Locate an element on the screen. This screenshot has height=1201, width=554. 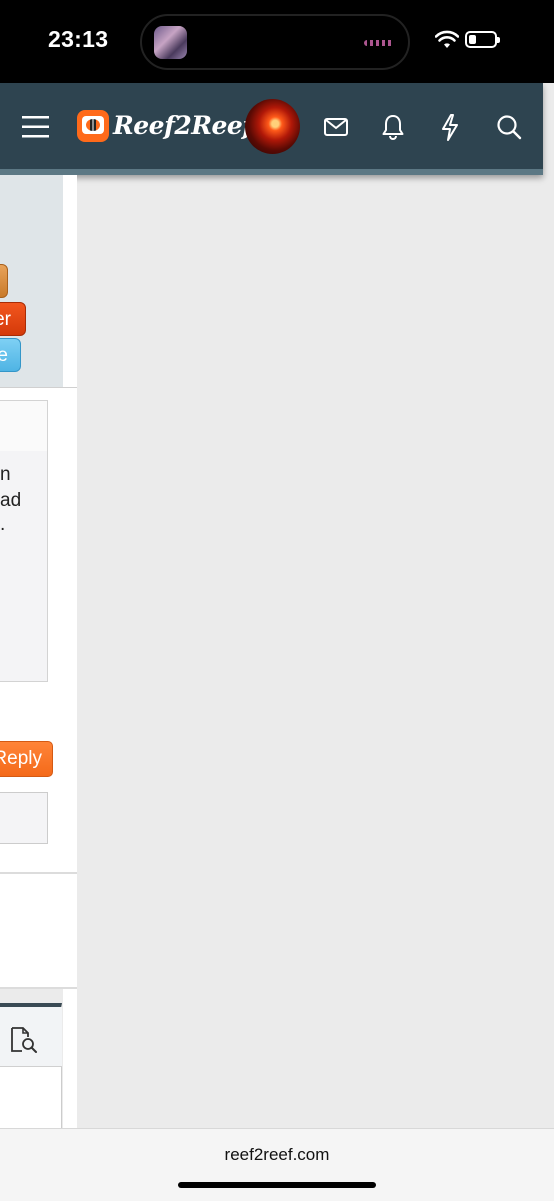
wifi-icon is located at coordinates (447, 39).